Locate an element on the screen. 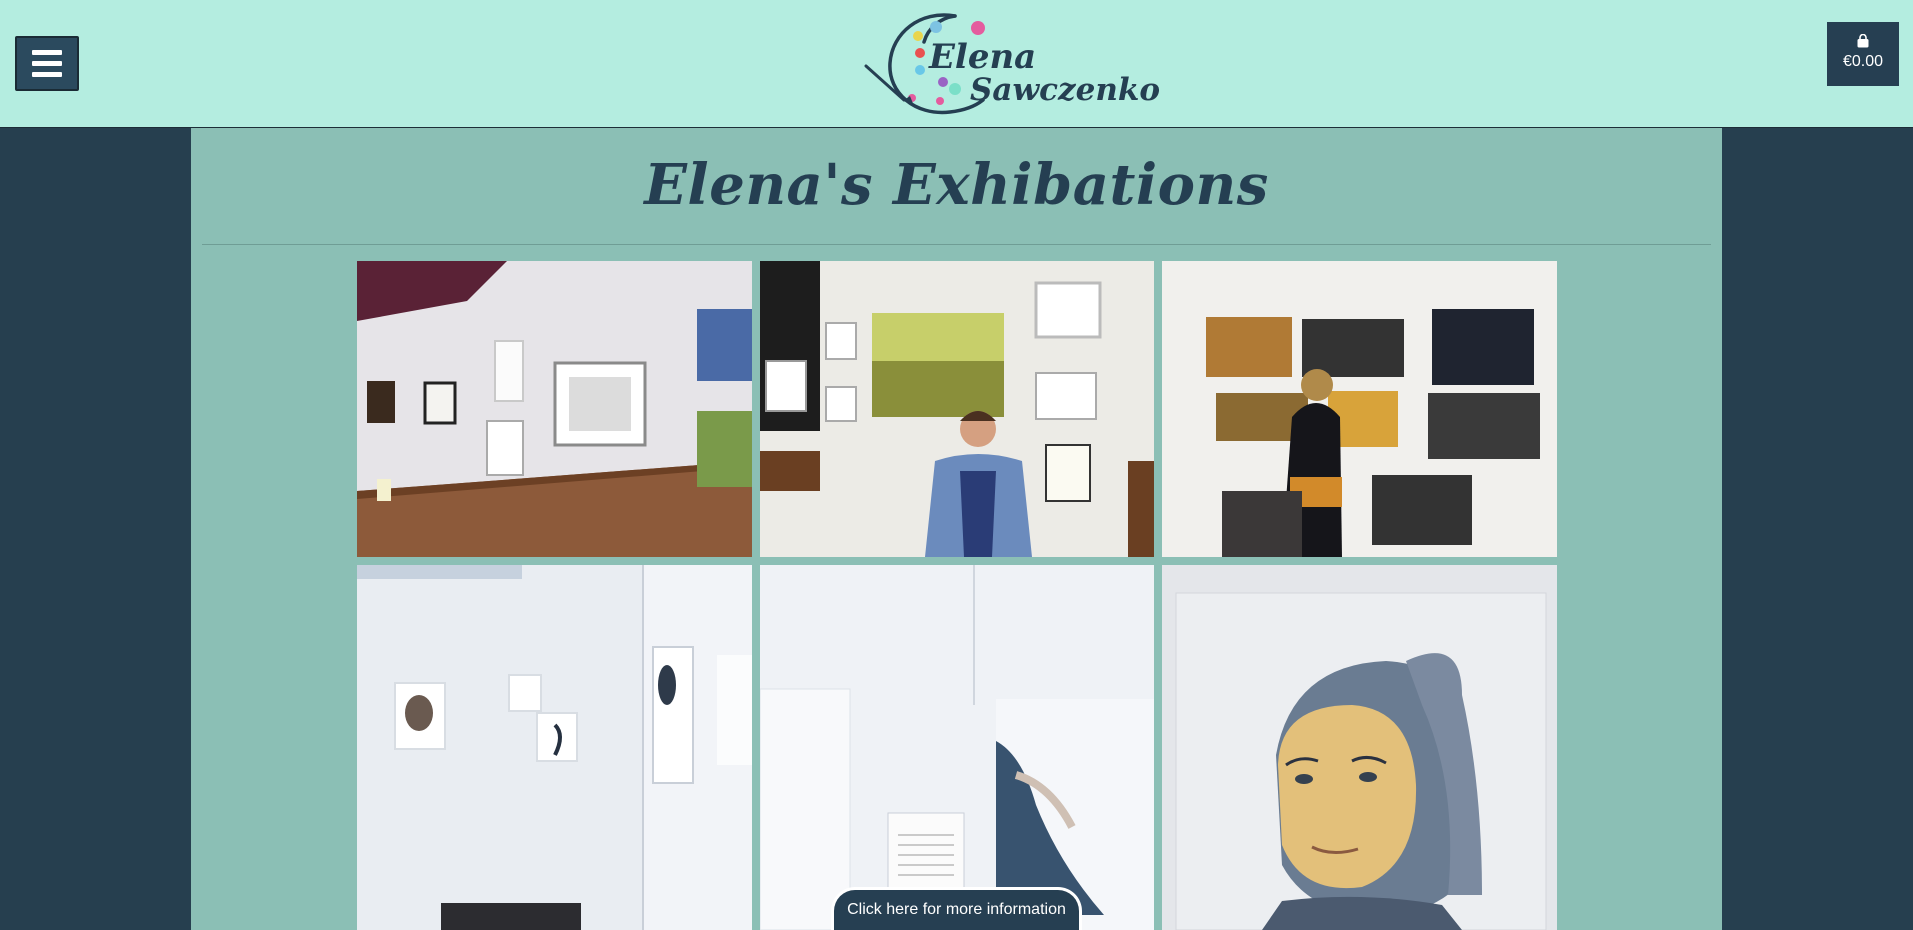  hamburger-menu-button is located at coordinates (47, 63).